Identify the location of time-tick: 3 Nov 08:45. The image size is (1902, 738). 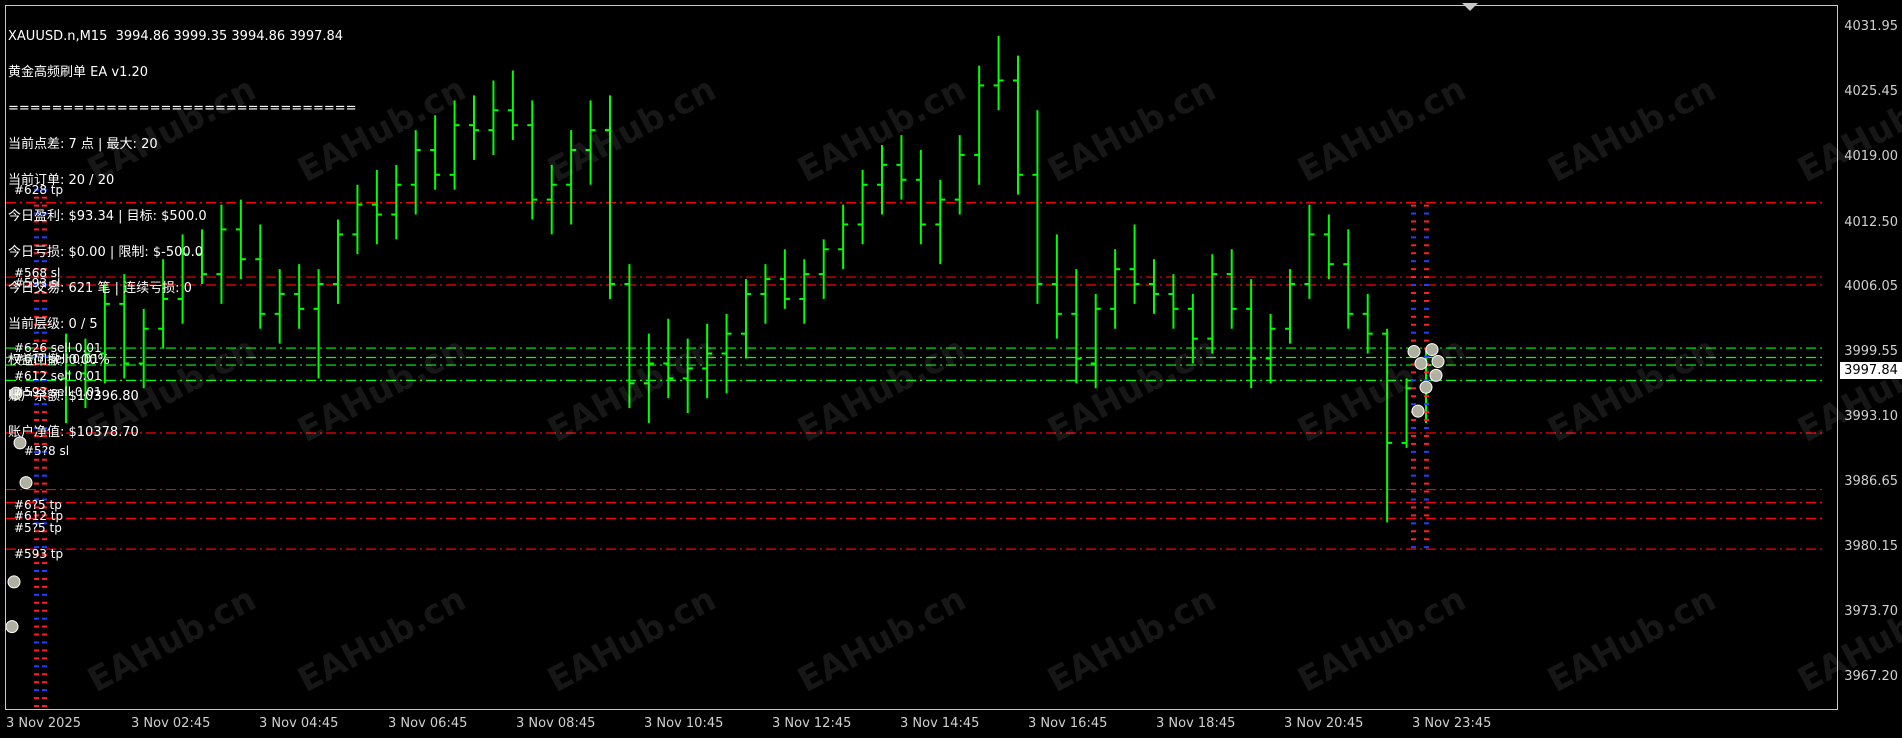
(556, 723).